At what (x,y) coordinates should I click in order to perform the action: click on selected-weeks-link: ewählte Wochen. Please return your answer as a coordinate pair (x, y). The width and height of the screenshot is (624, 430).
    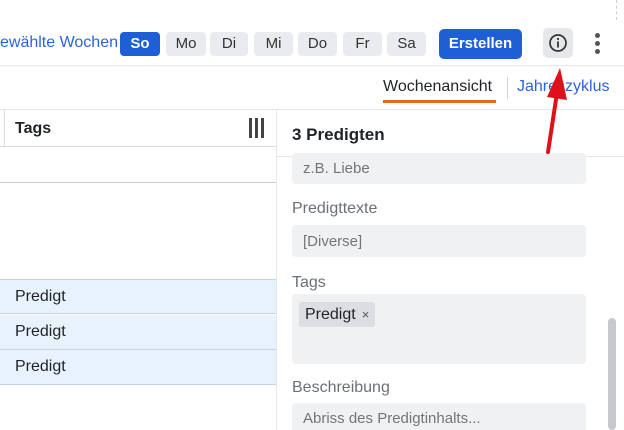
    Looking at the image, I should click on (59, 43).